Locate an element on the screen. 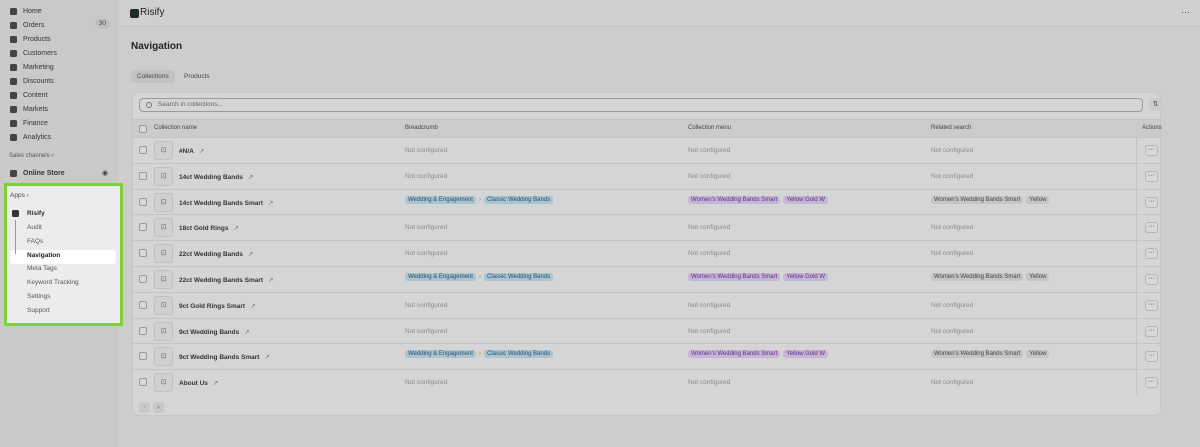 The width and height of the screenshot is (1200, 447). sidebar-item-marketing: Marketing is located at coordinates (32, 67).